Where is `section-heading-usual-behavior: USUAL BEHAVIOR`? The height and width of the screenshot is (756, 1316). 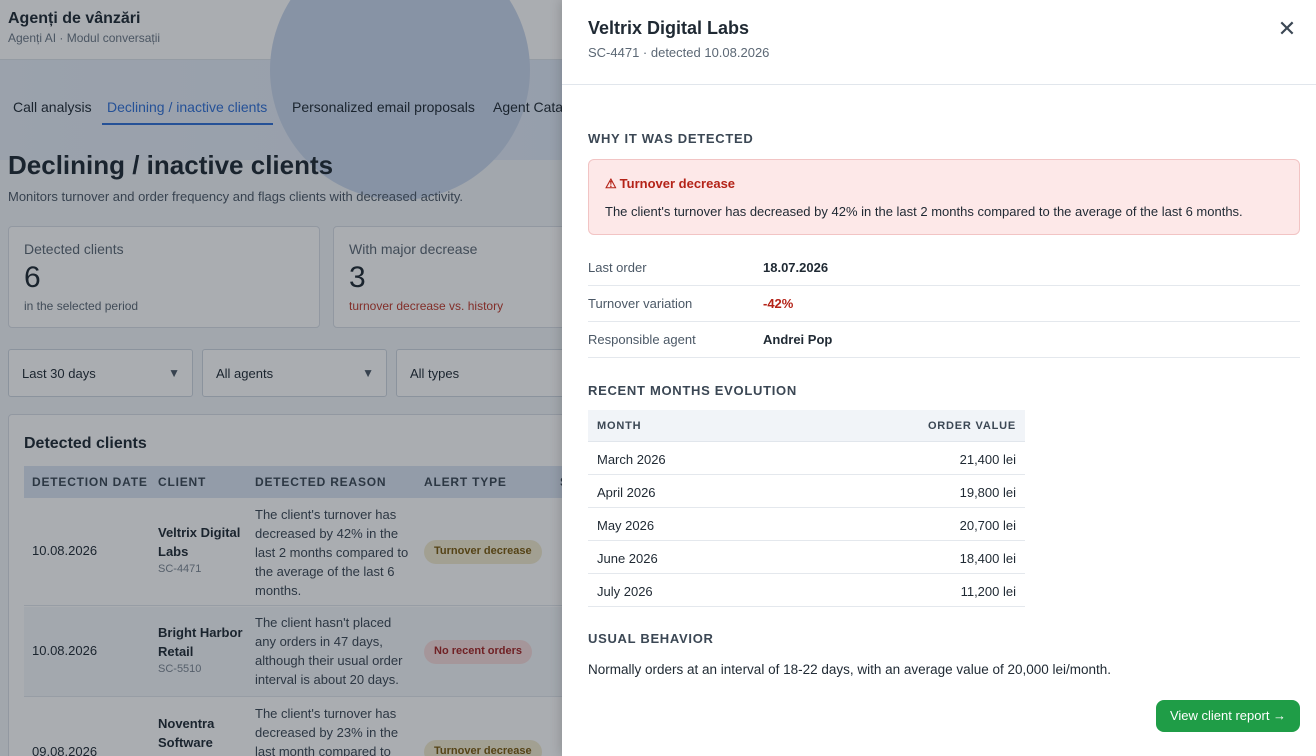
section-heading-usual-behavior: USUAL BEHAVIOR is located at coordinates (651, 638).